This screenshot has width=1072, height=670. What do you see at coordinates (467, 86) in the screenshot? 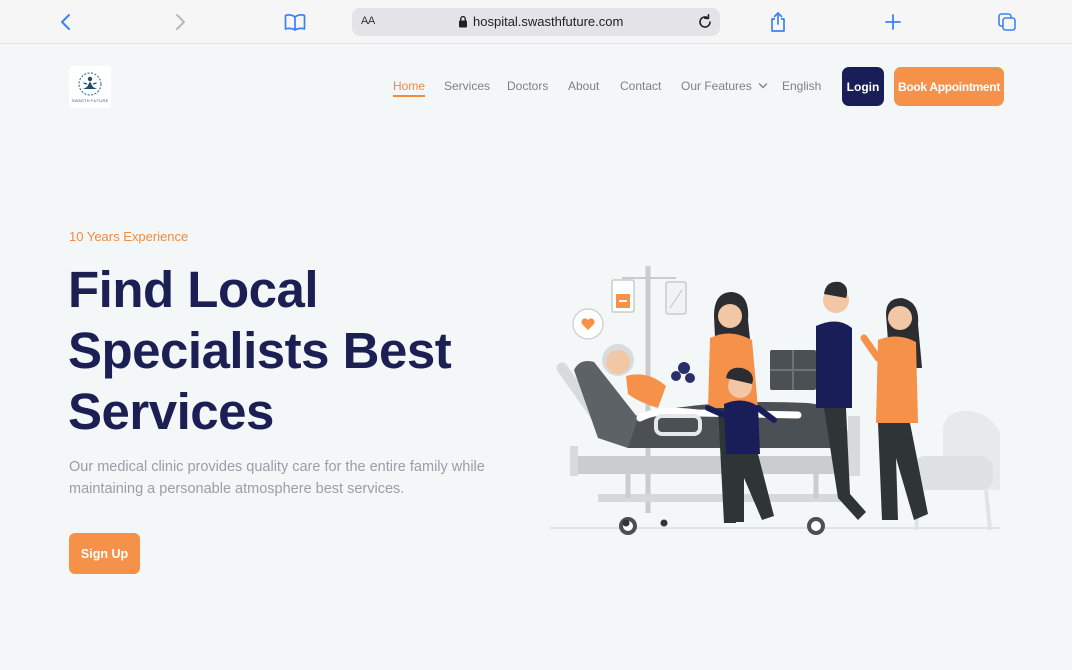
I see `nav-services: Services` at bounding box center [467, 86].